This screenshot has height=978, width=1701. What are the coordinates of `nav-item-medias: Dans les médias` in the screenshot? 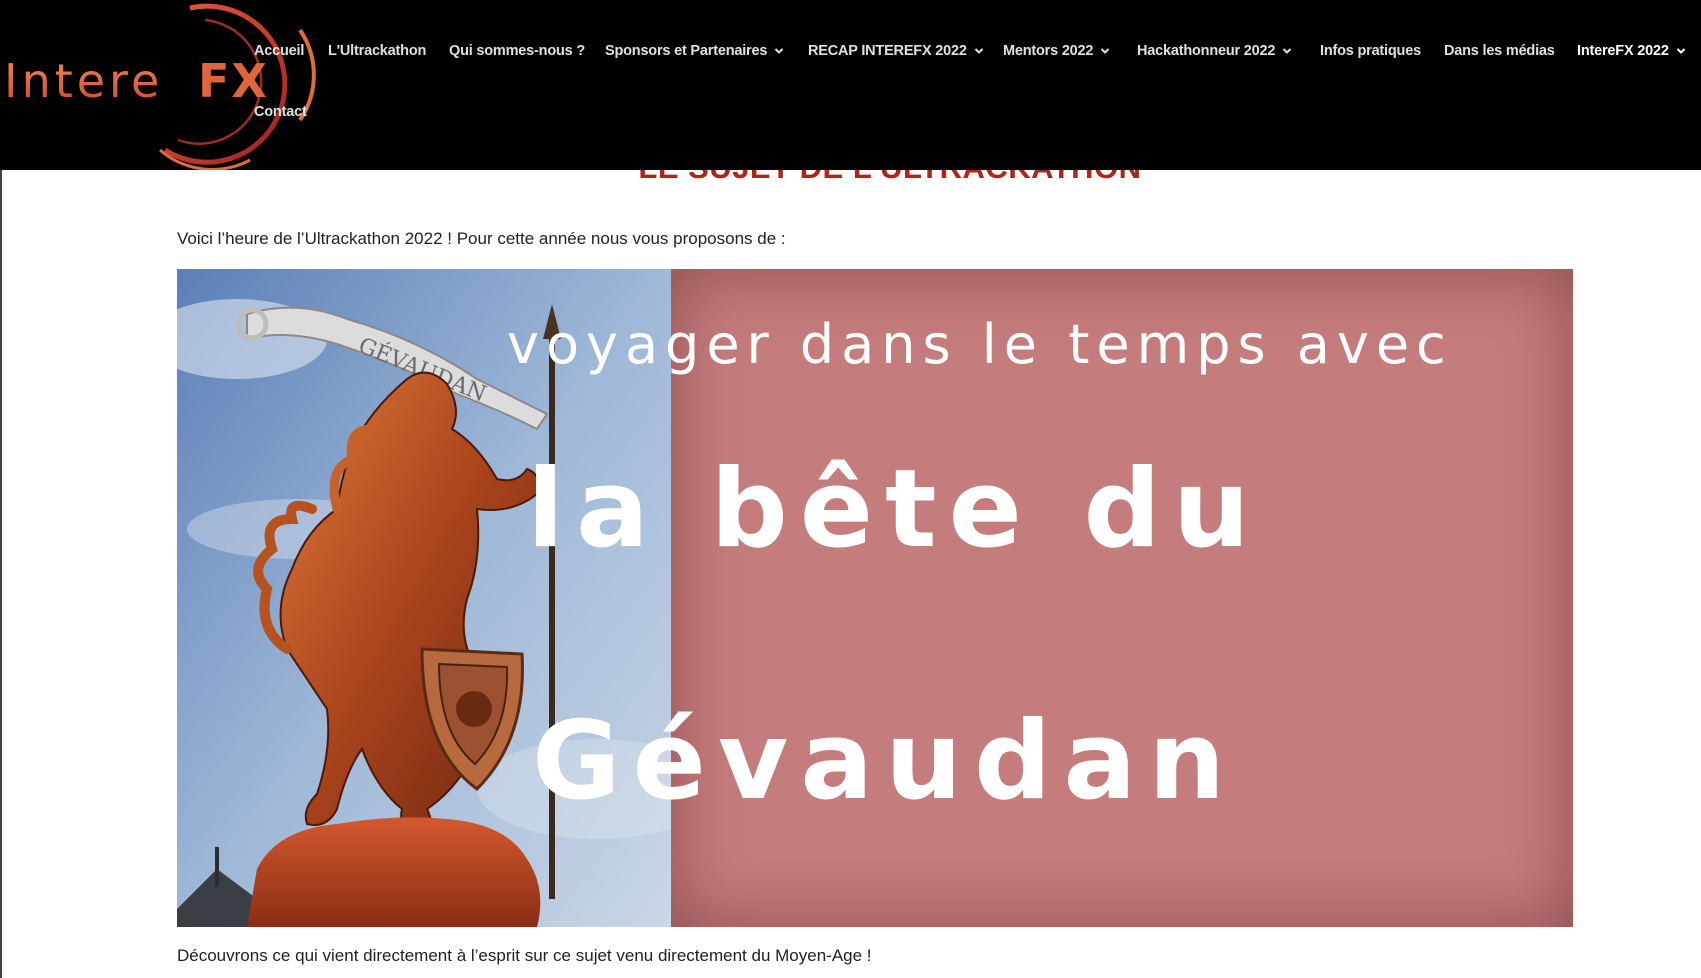 It's located at (1499, 51).